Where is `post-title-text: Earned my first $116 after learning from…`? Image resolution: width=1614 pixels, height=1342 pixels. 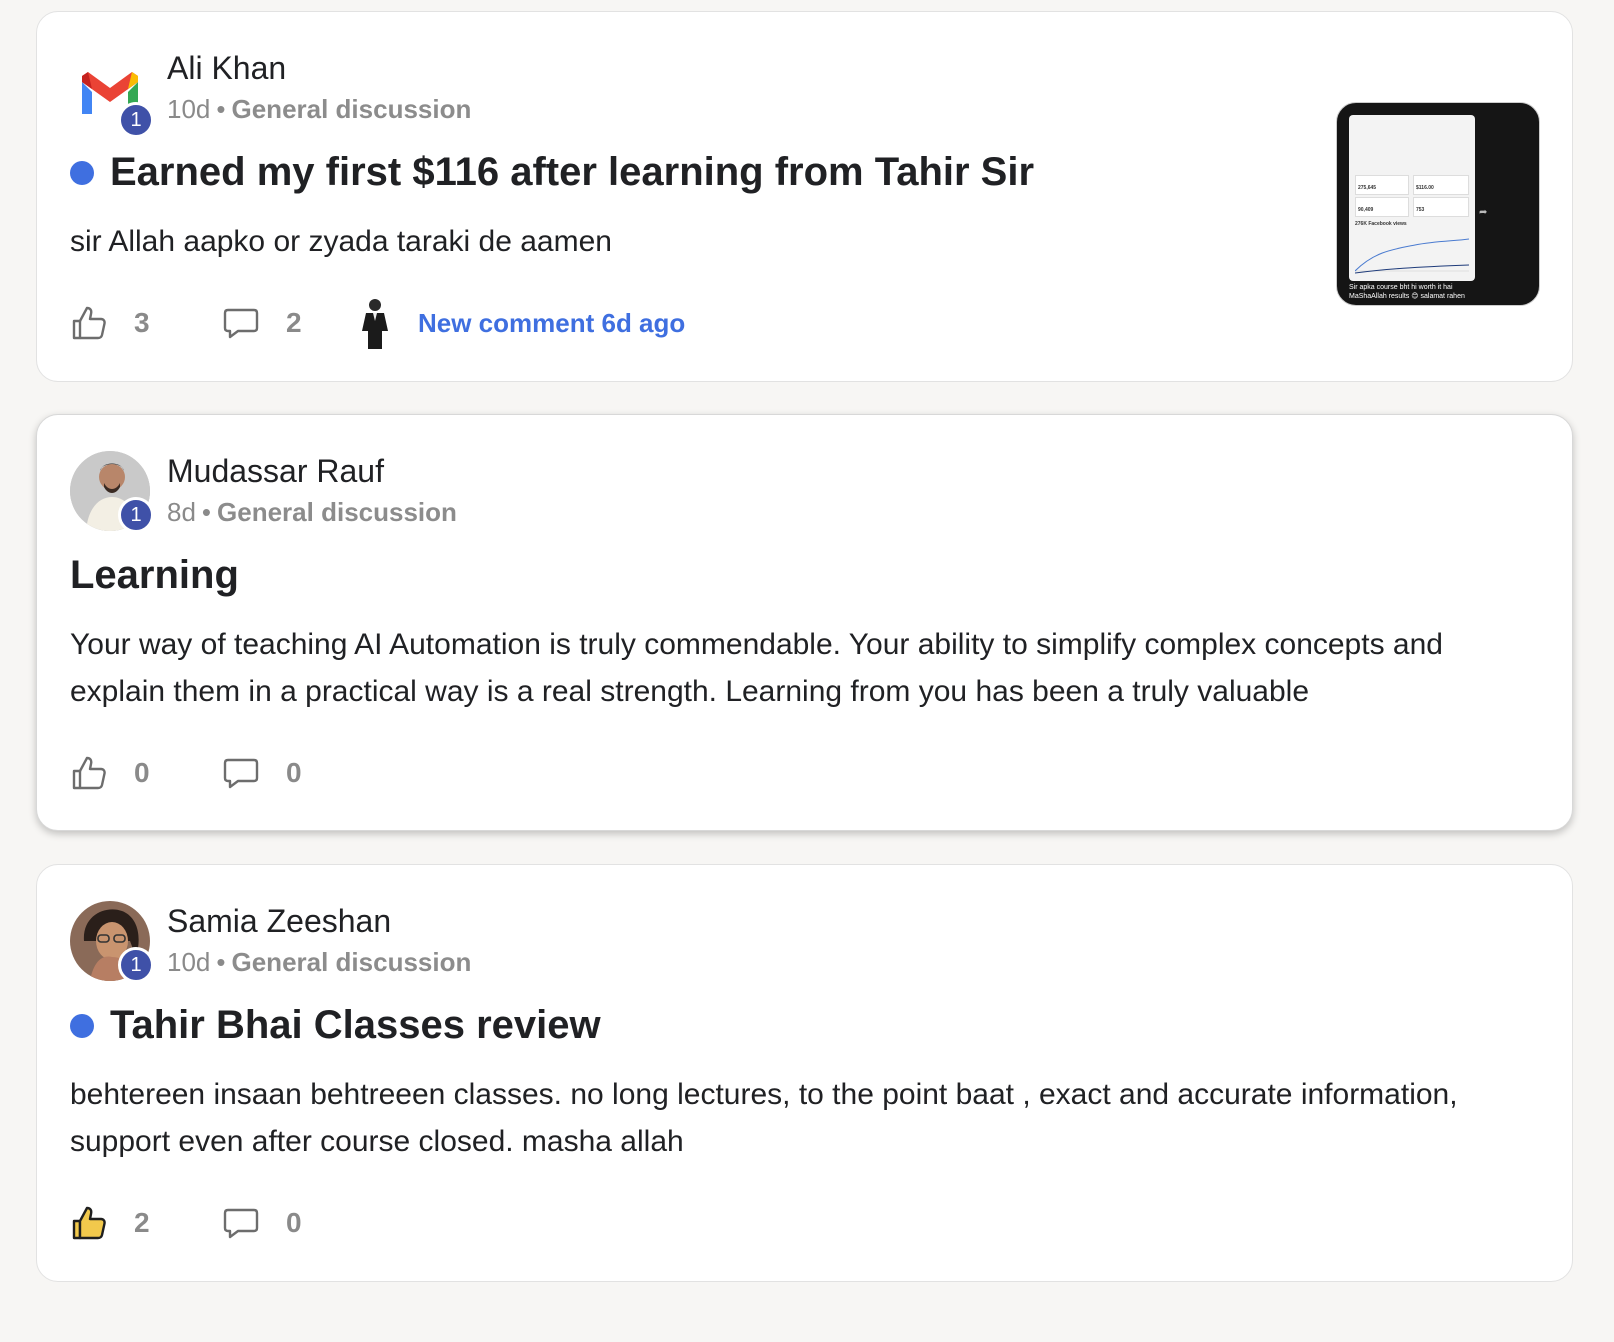
post-title-text: Earned my first $116 after learning from… is located at coordinates (572, 172).